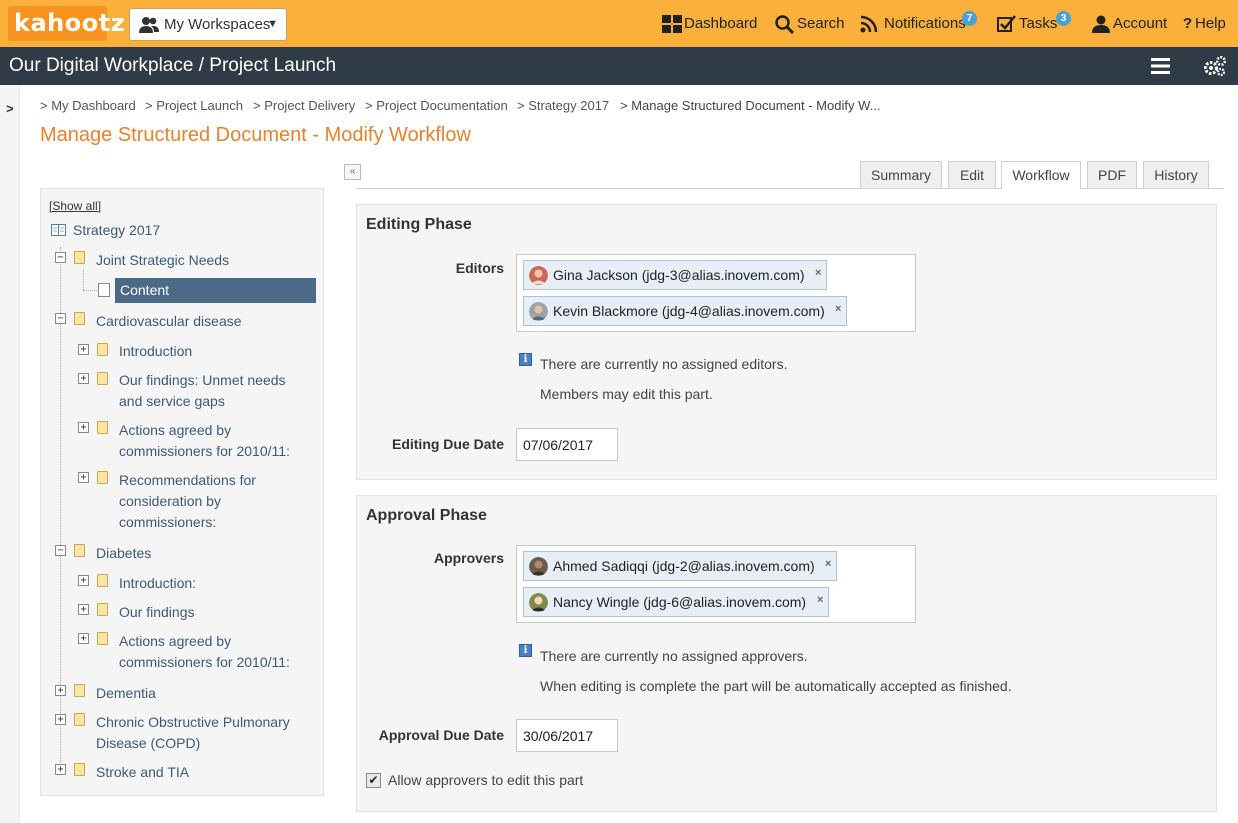 The height and width of the screenshot is (823, 1238). I want to click on tree-node-dementia: Dementia, so click(126, 693).